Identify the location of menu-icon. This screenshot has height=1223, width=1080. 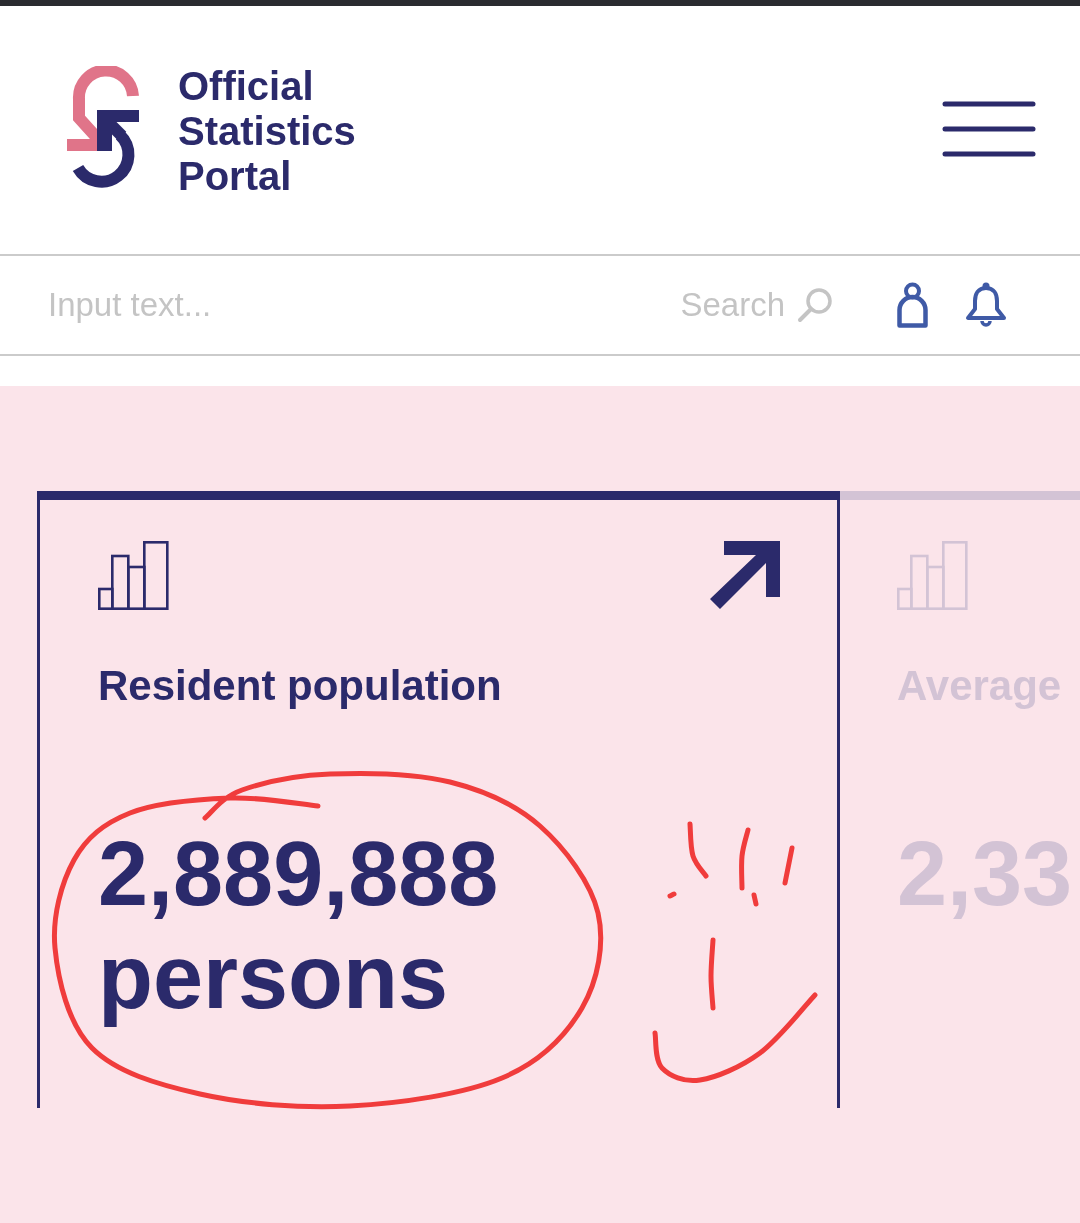
(989, 130).